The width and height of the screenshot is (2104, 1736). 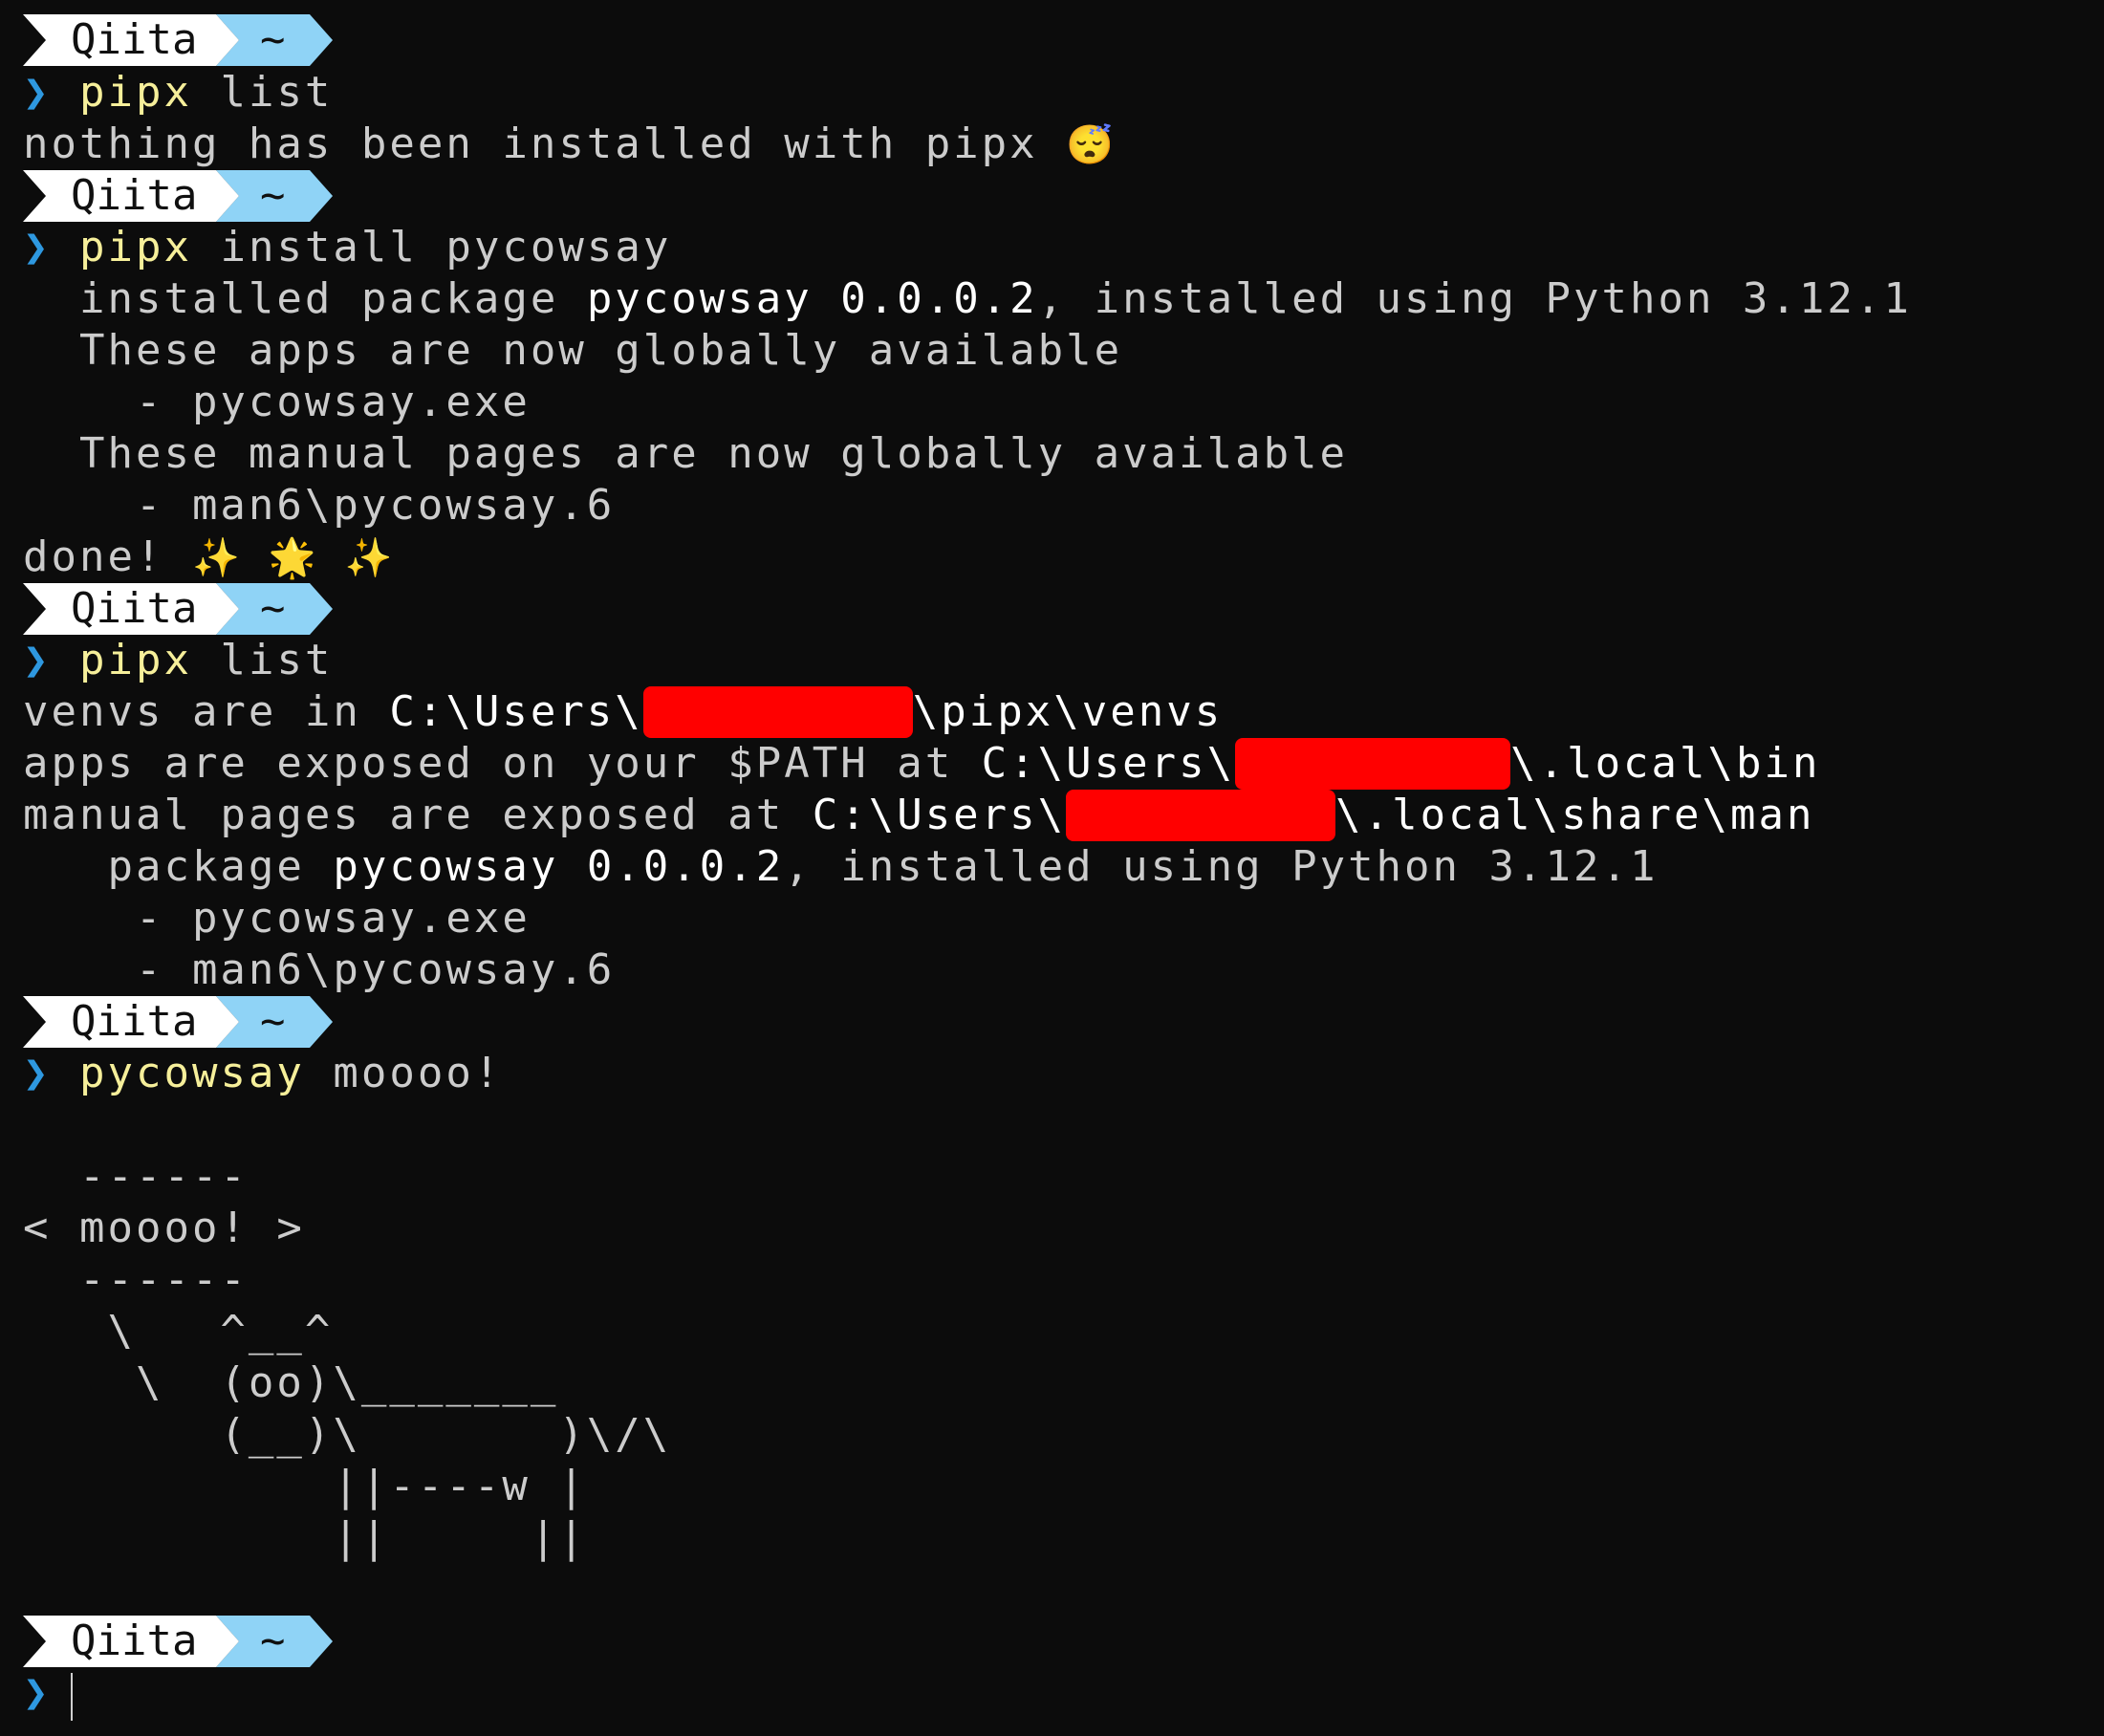 What do you see at coordinates (291, 1382) in the screenshot?
I see `cowsay-line: \ (oo)\_______` at bounding box center [291, 1382].